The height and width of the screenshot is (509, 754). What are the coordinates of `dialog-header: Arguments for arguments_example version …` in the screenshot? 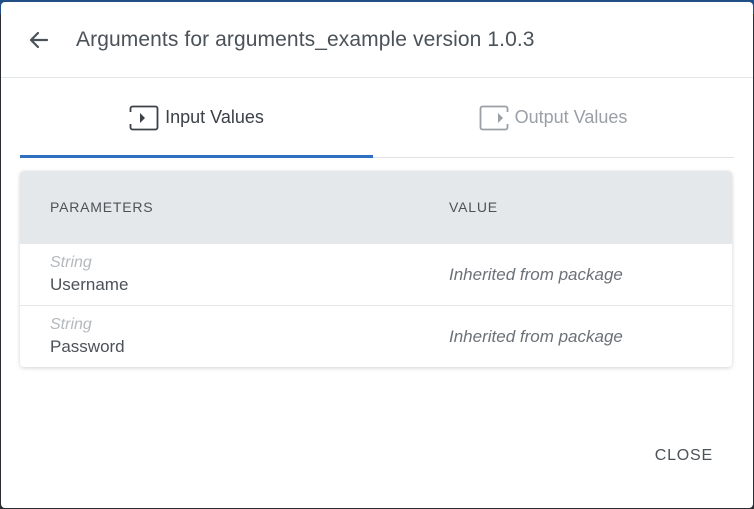 It's located at (377, 40).